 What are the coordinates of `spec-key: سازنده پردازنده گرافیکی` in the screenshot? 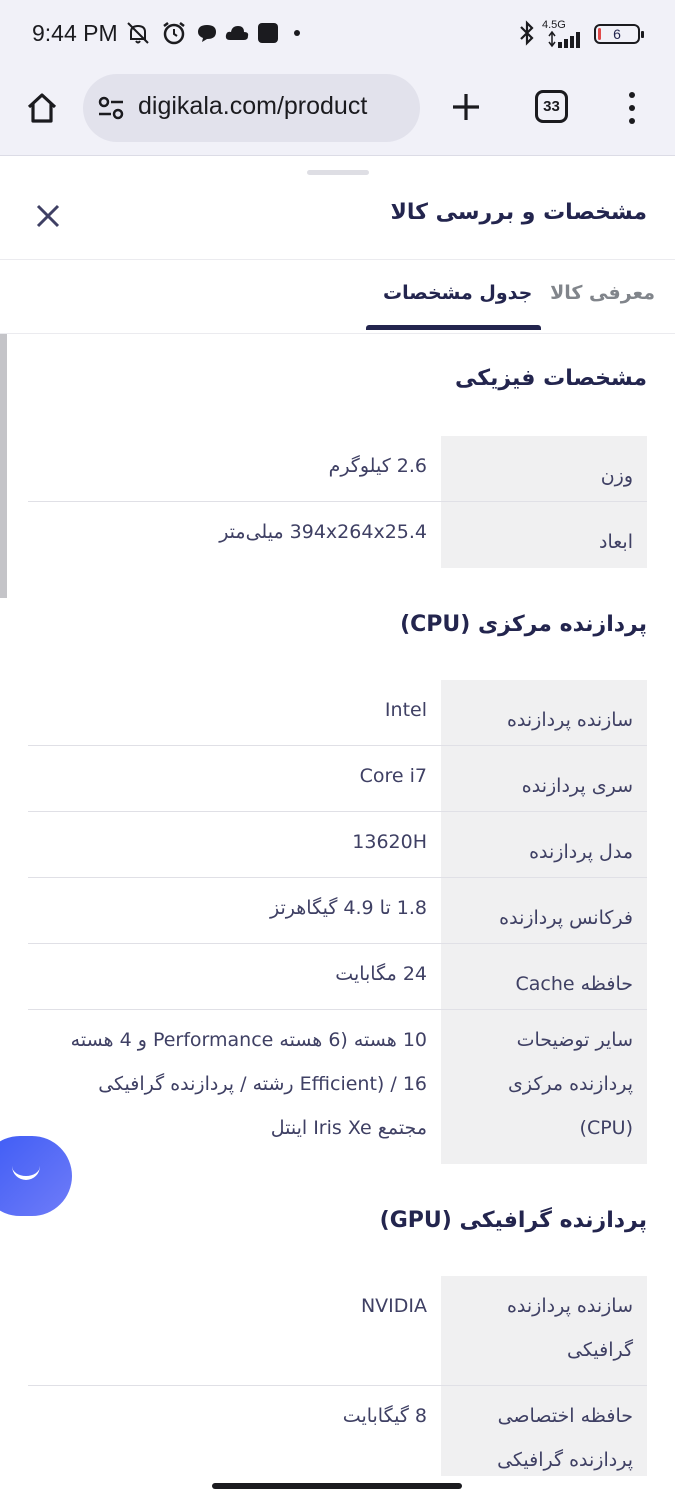 It's located at (544, 1330).